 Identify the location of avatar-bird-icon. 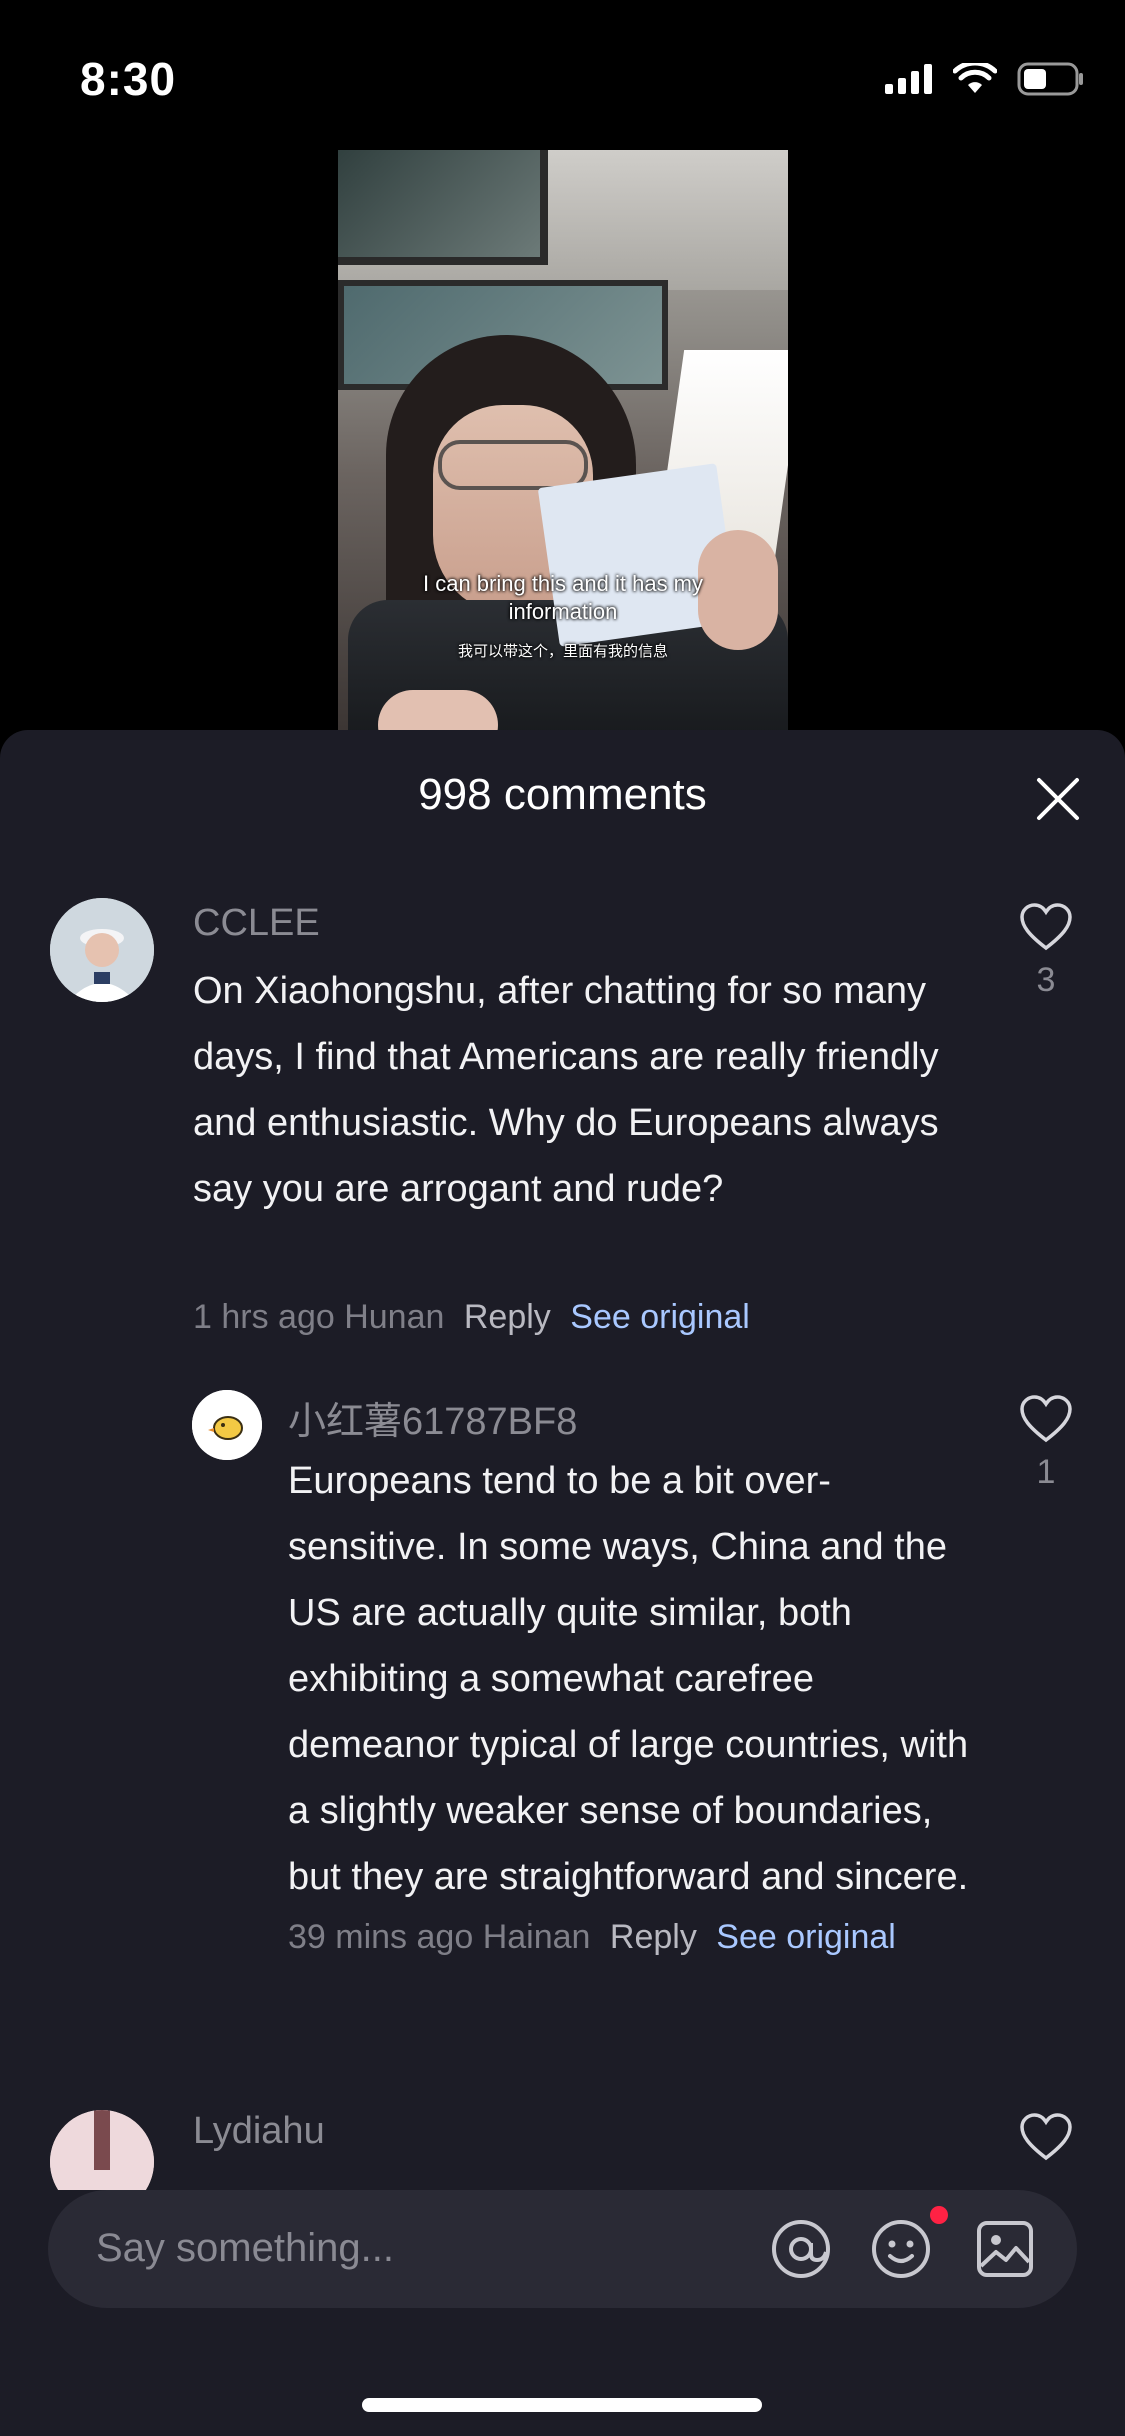
(227, 1425).